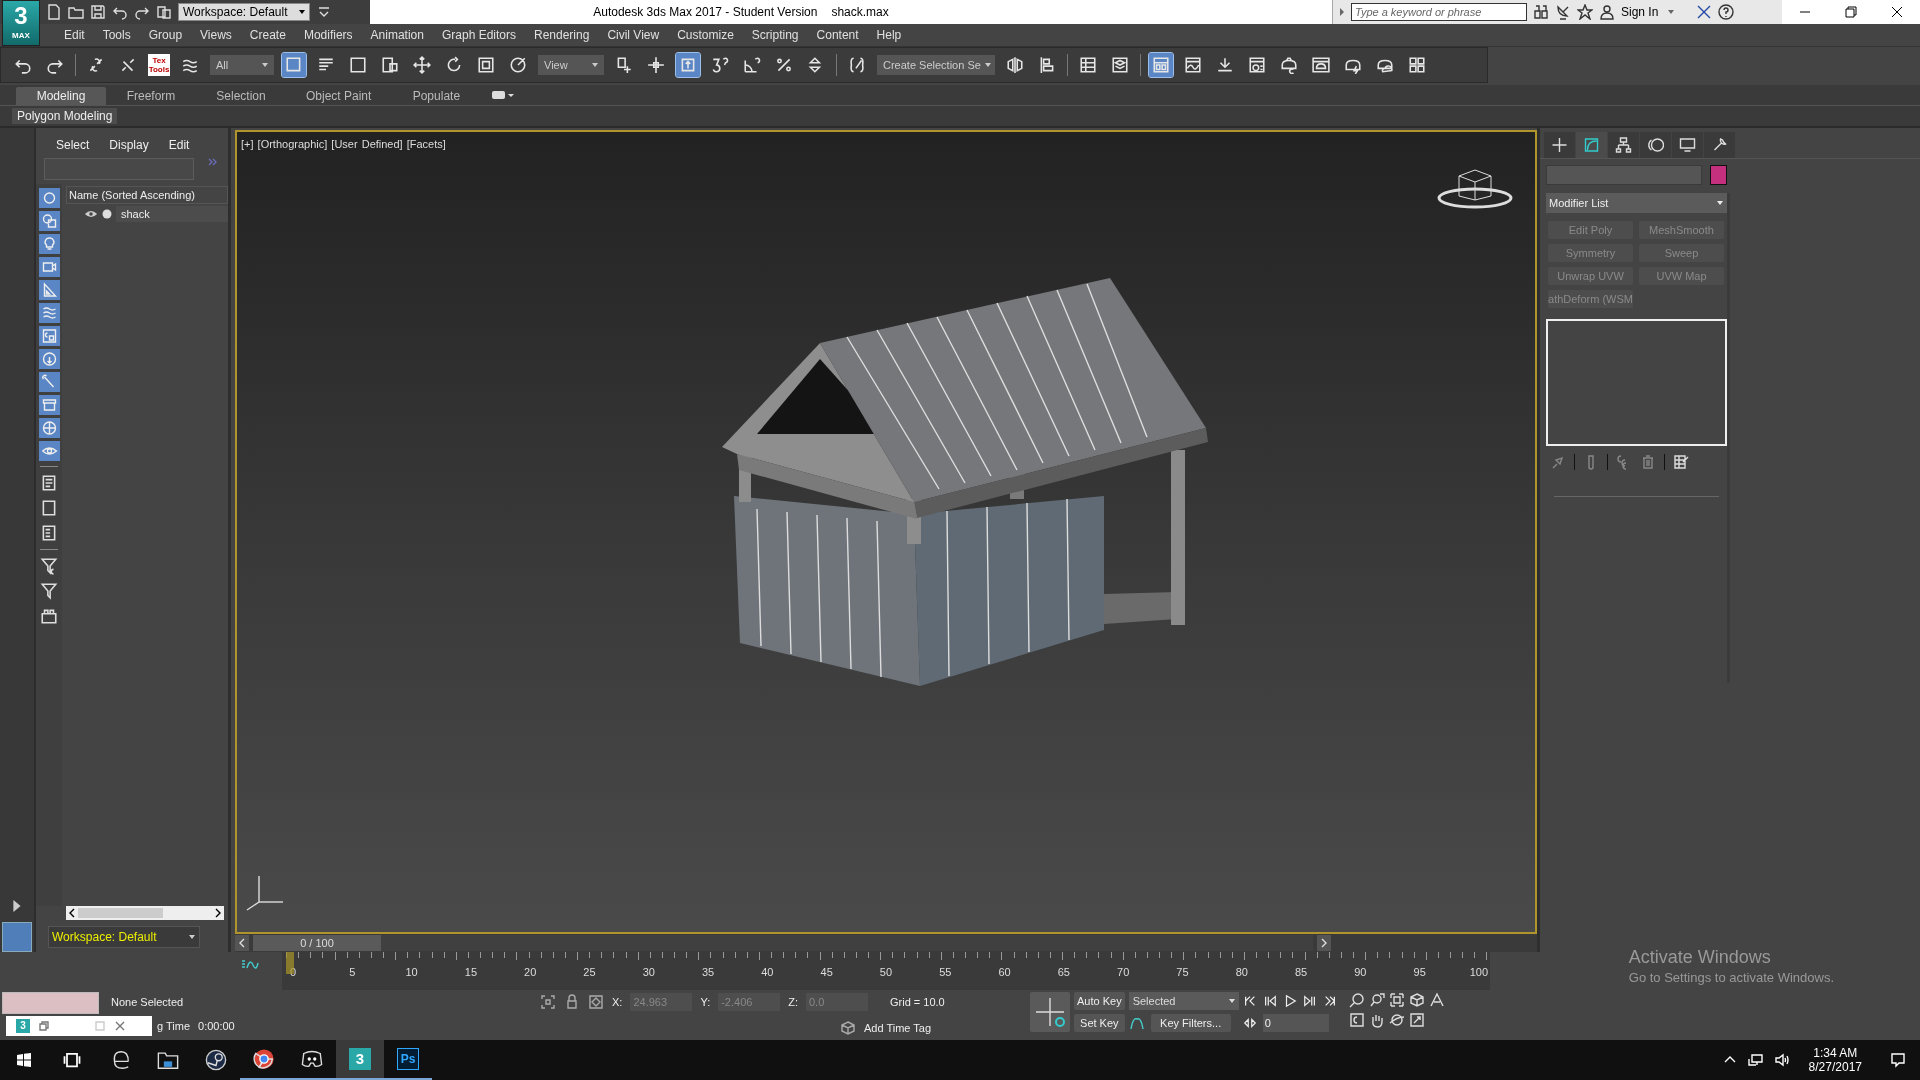  Describe the element at coordinates (17, 937) in the screenshot. I see `layout-tile` at that location.